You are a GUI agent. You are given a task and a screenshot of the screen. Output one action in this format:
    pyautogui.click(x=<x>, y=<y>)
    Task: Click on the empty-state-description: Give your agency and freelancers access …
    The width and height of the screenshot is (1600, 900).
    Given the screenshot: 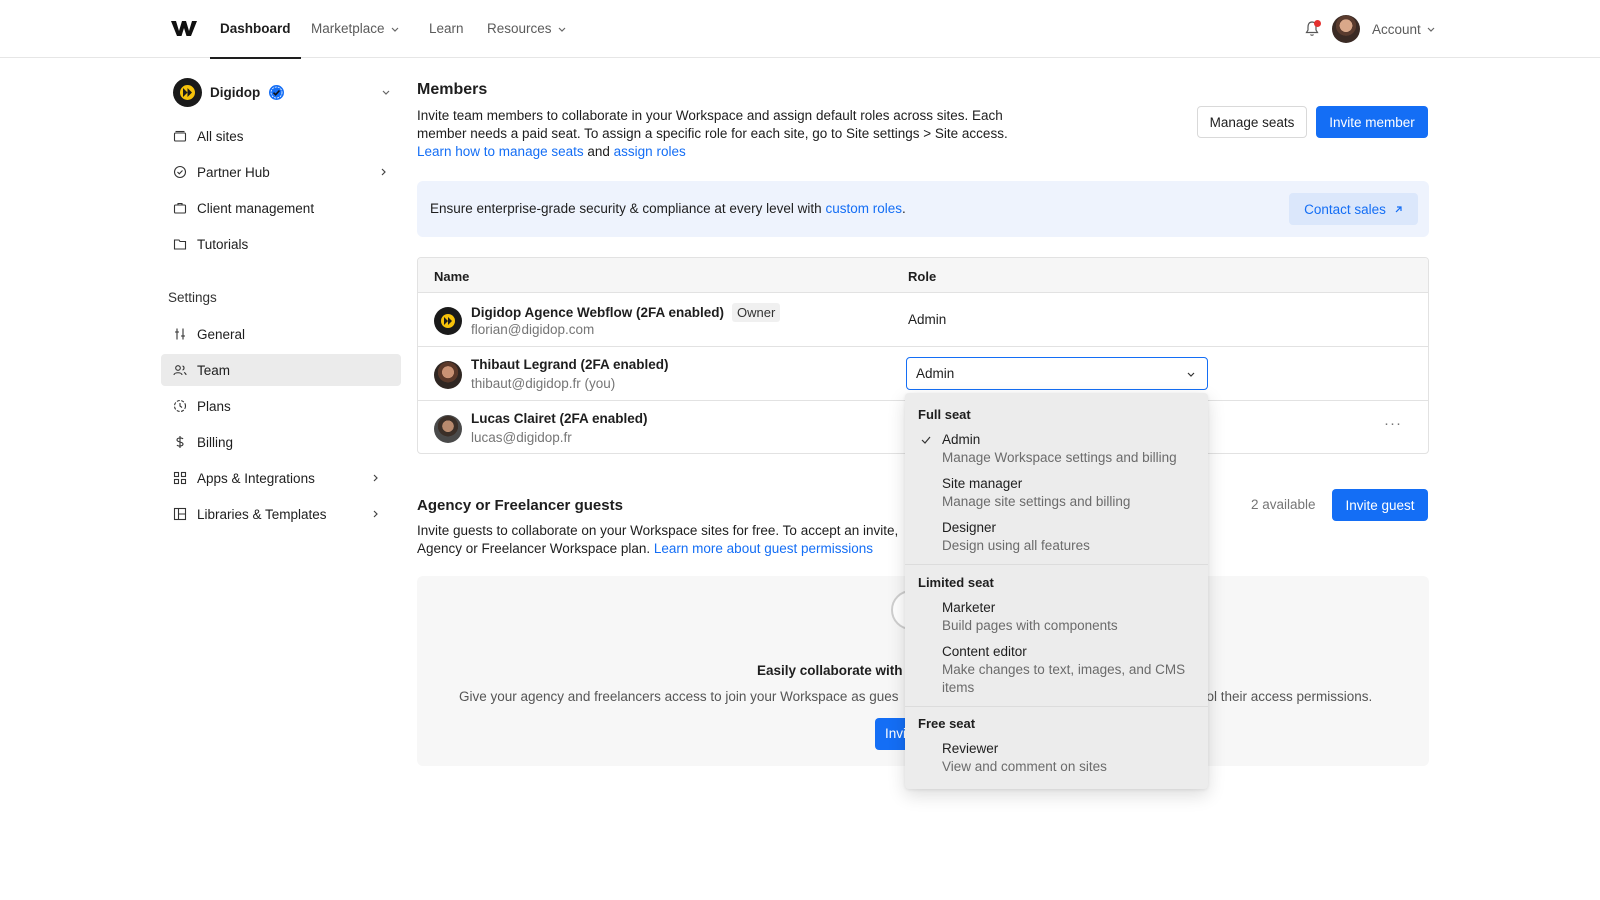 What is the action you would take?
    pyautogui.click(x=678, y=696)
    